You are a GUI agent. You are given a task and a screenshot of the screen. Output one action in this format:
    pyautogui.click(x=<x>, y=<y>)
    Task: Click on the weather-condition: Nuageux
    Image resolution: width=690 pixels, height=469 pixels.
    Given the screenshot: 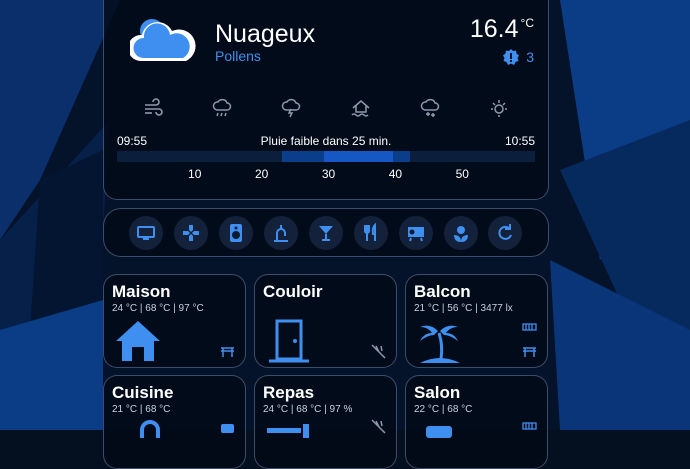 What is the action you would take?
    pyautogui.click(x=265, y=34)
    